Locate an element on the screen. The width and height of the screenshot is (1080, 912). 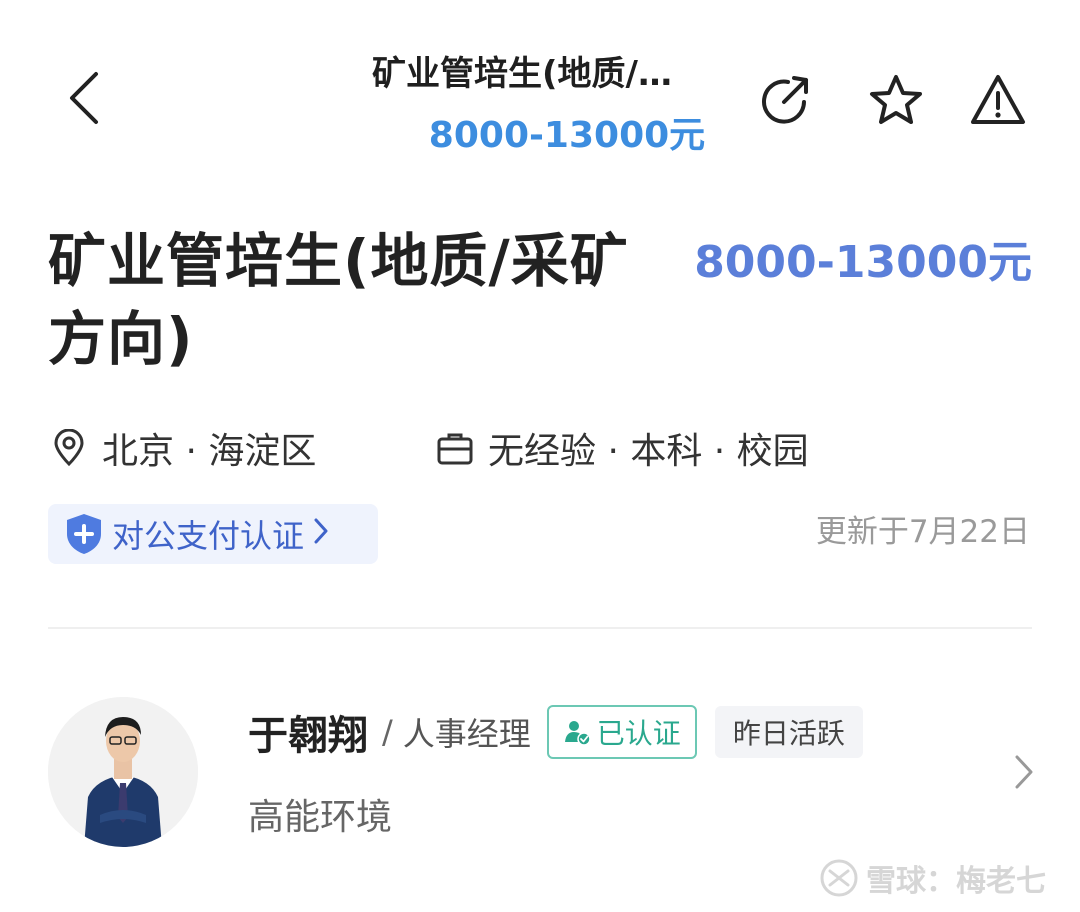
shield-plus-icon is located at coordinates (84, 534).